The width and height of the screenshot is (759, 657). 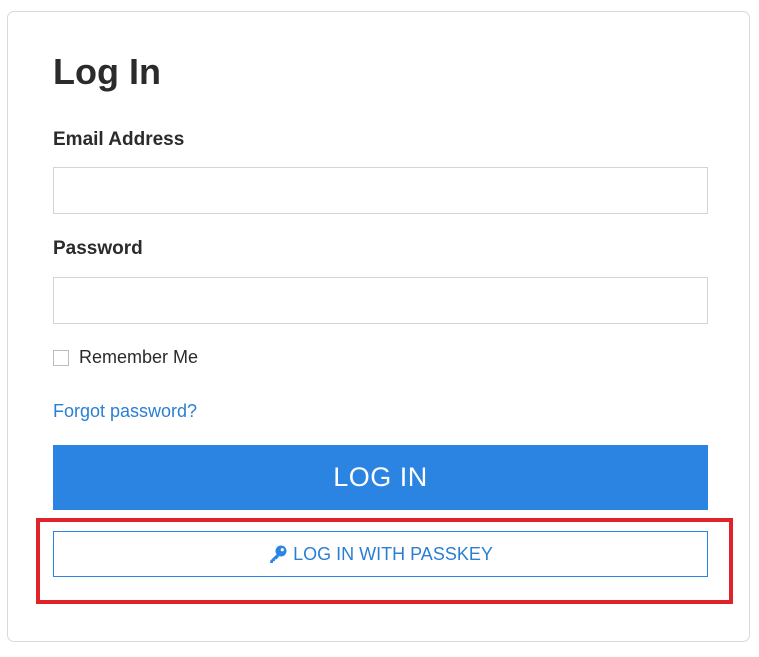 I want to click on remember-me: Remember Me, so click(x=125, y=357).